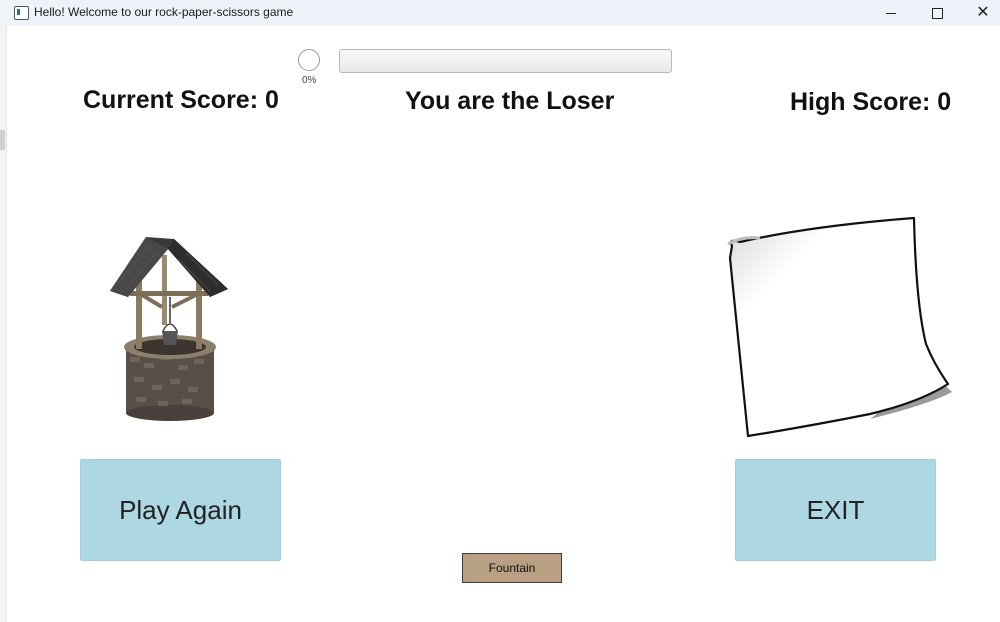 The width and height of the screenshot is (1000, 622). What do you see at coordinates (2, 140) in the screenshot?
I see `background-window-fragment` at bounding box center [2, 140].